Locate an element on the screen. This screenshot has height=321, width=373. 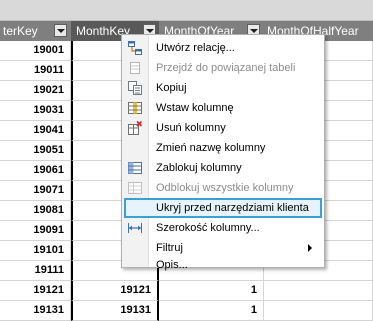
menu-item-copy: Kopiuj is located at coordinates (223, 88).